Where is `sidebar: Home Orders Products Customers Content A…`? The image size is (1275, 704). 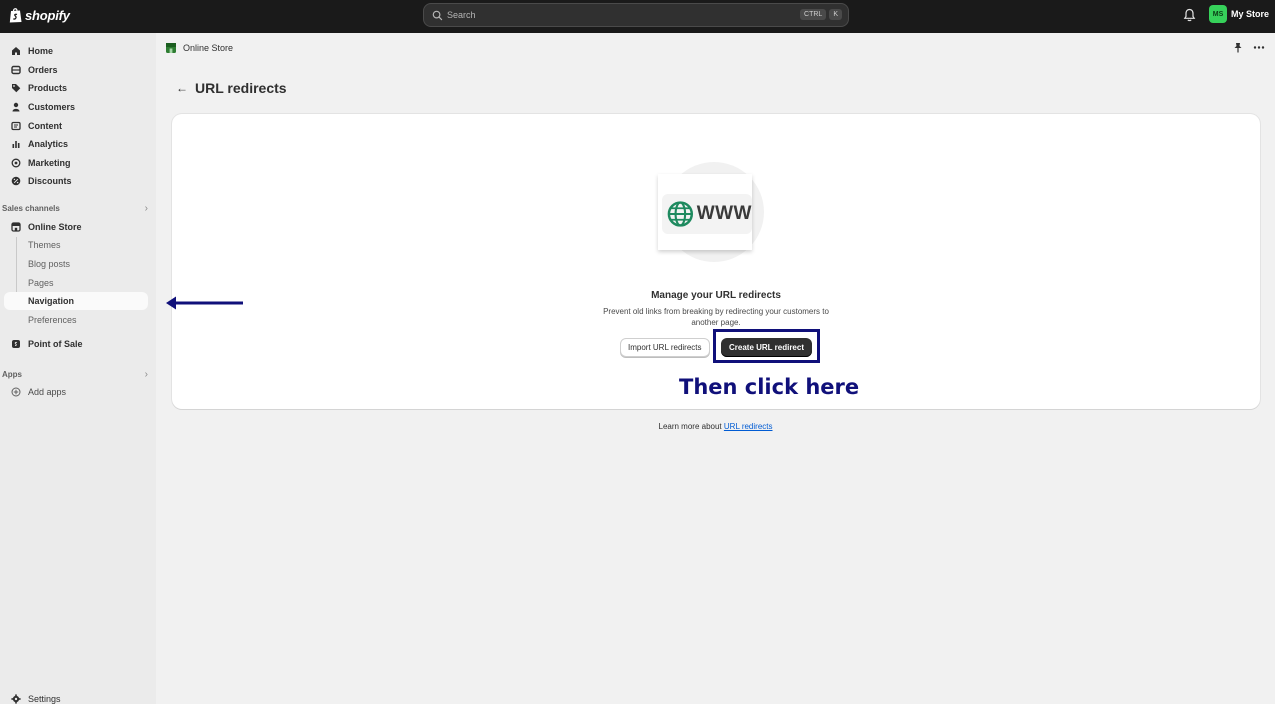
sidebar: Home Orders Products Customers Content A… is located at coordinates (78, 368).